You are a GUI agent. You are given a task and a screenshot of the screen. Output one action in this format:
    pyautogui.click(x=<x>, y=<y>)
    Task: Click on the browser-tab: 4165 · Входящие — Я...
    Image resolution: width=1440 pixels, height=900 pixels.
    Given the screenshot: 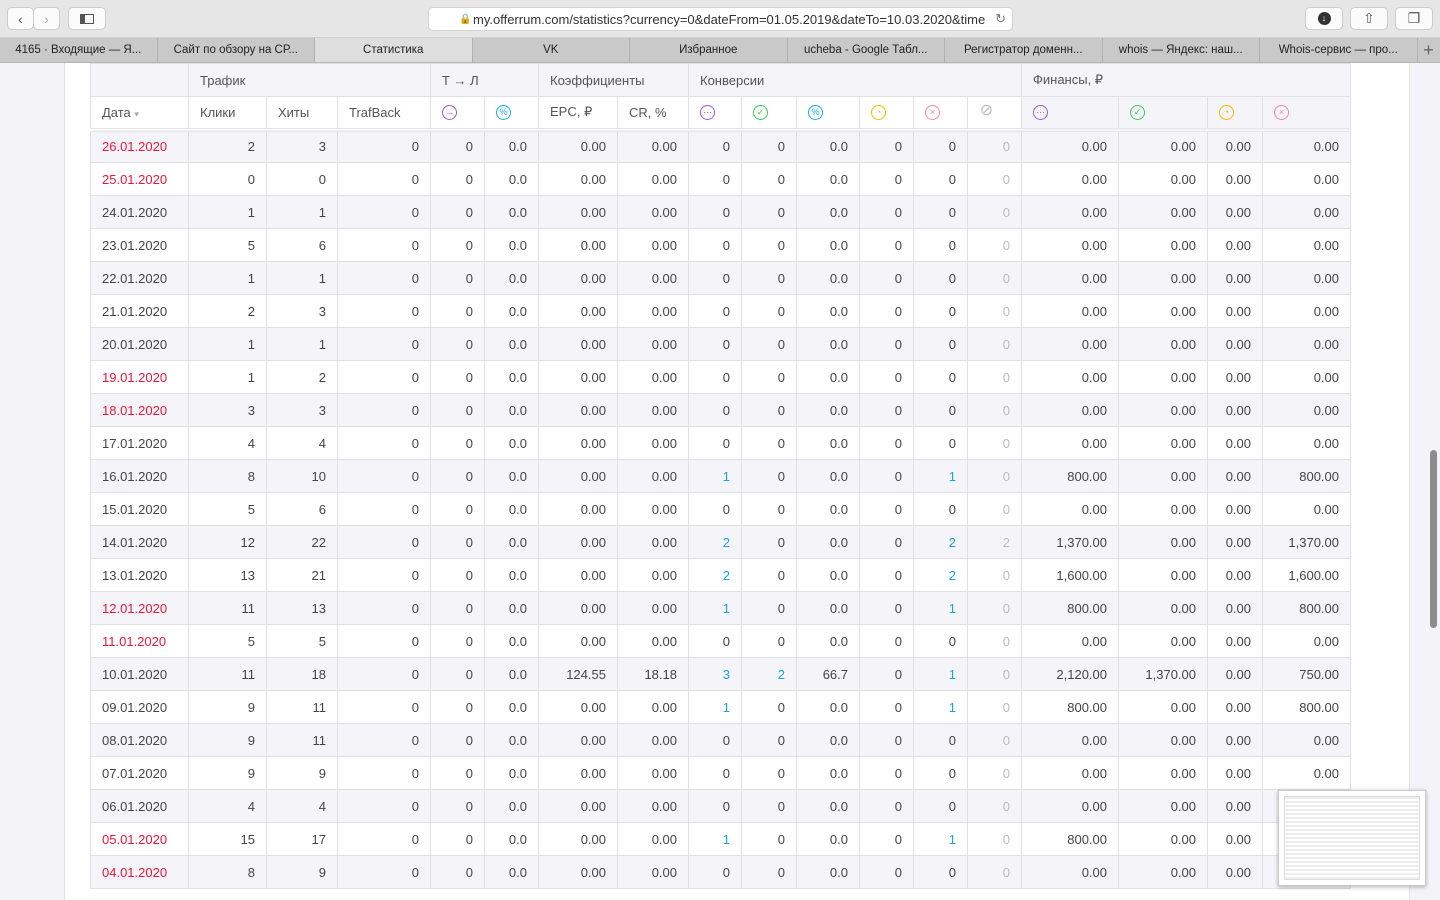 What is the action you would take?
    pyautogui.click(x=79, y=50)
    